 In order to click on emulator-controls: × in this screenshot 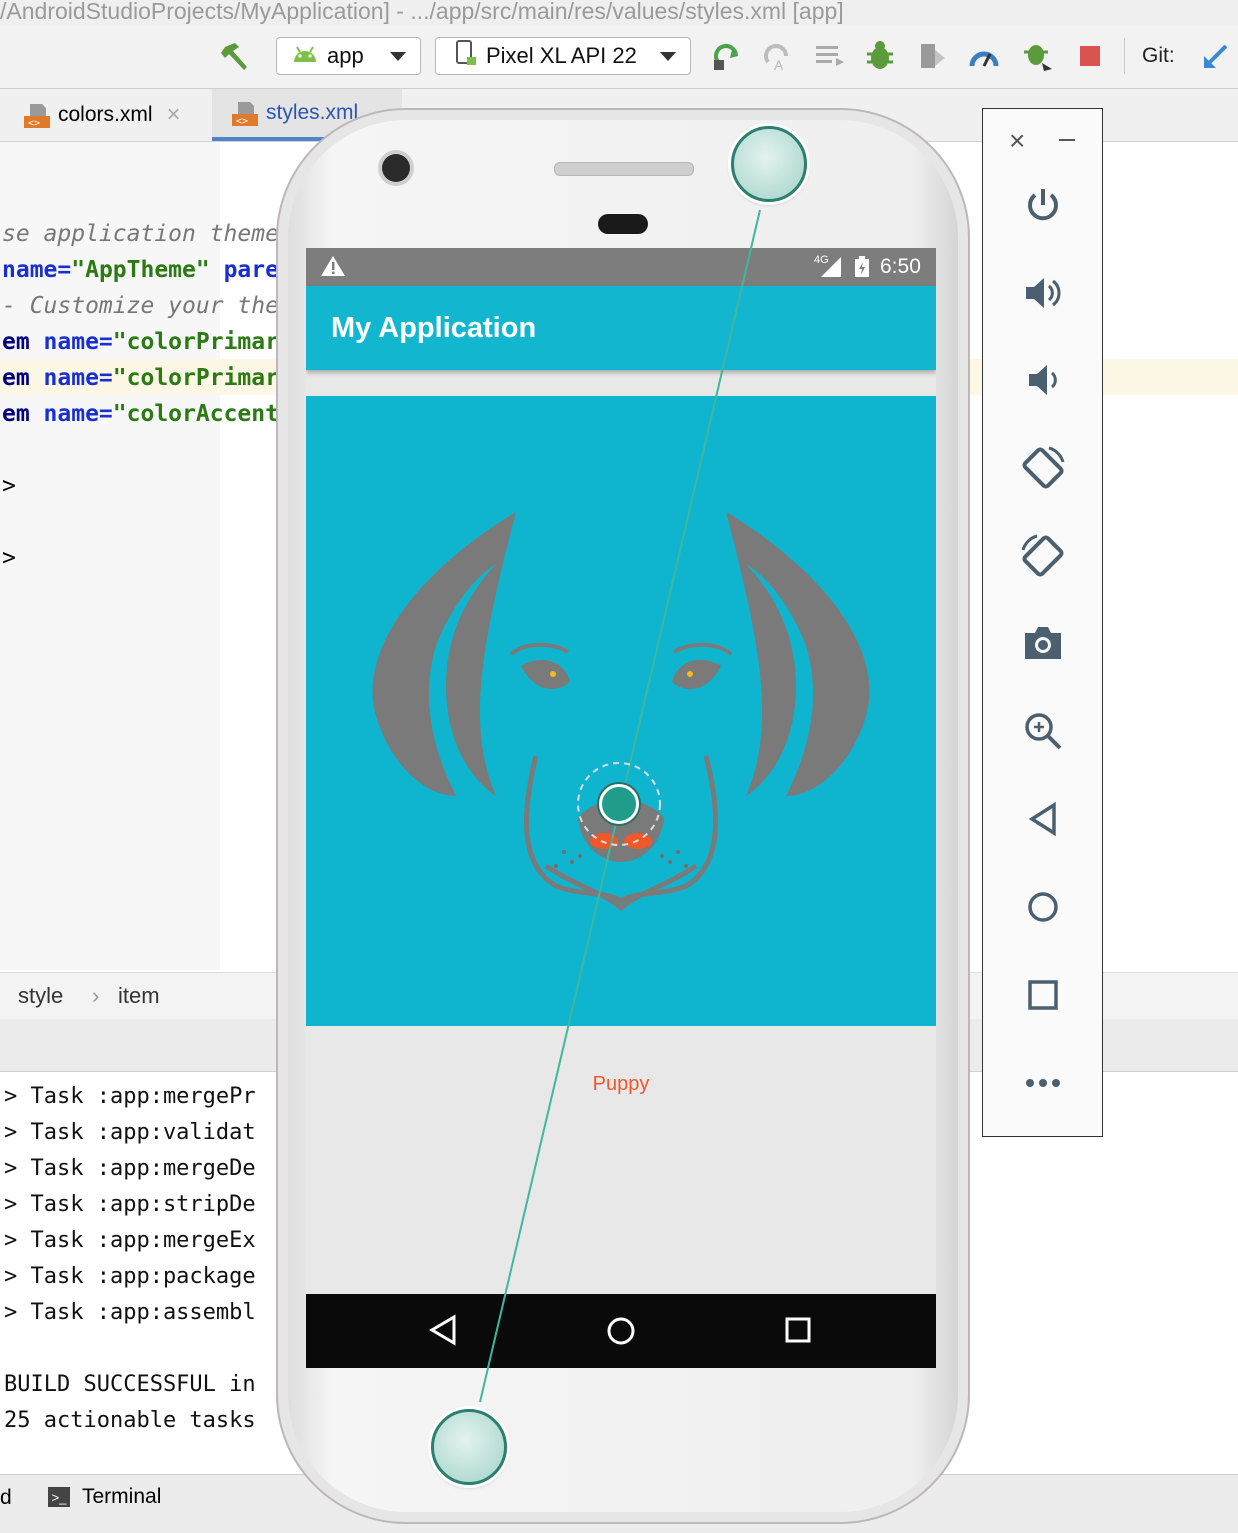, I will do `click(1042, 622)`.